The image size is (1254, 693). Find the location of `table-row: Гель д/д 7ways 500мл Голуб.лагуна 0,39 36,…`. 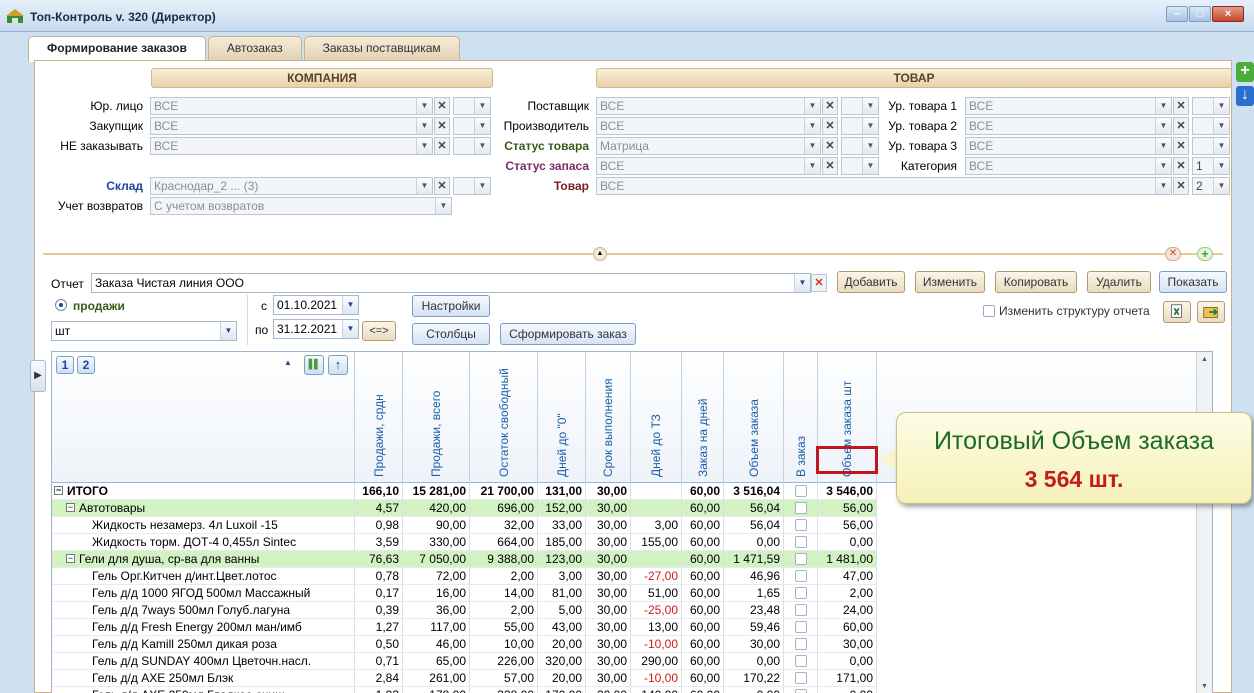

table-row: Гель д/д 7ways 500мл Голуб.лагуна 0,39 36,… is located at coordinates (464, 610).